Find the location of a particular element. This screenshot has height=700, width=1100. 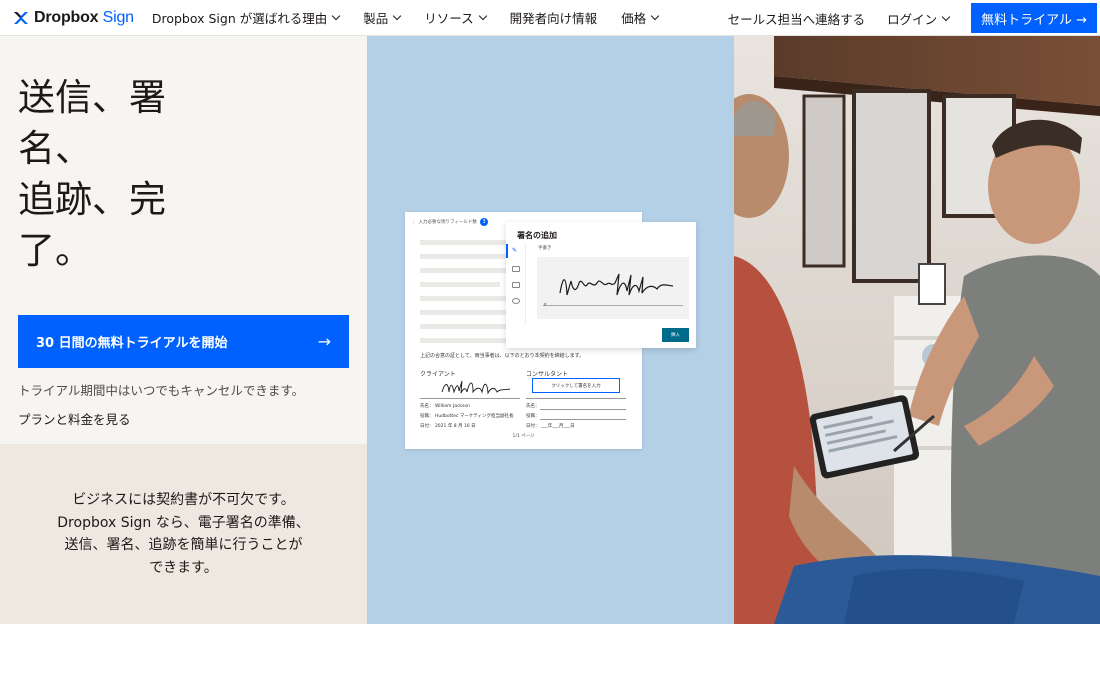

hero-title-line: 送信、署 is located at coordinates (92, 97).